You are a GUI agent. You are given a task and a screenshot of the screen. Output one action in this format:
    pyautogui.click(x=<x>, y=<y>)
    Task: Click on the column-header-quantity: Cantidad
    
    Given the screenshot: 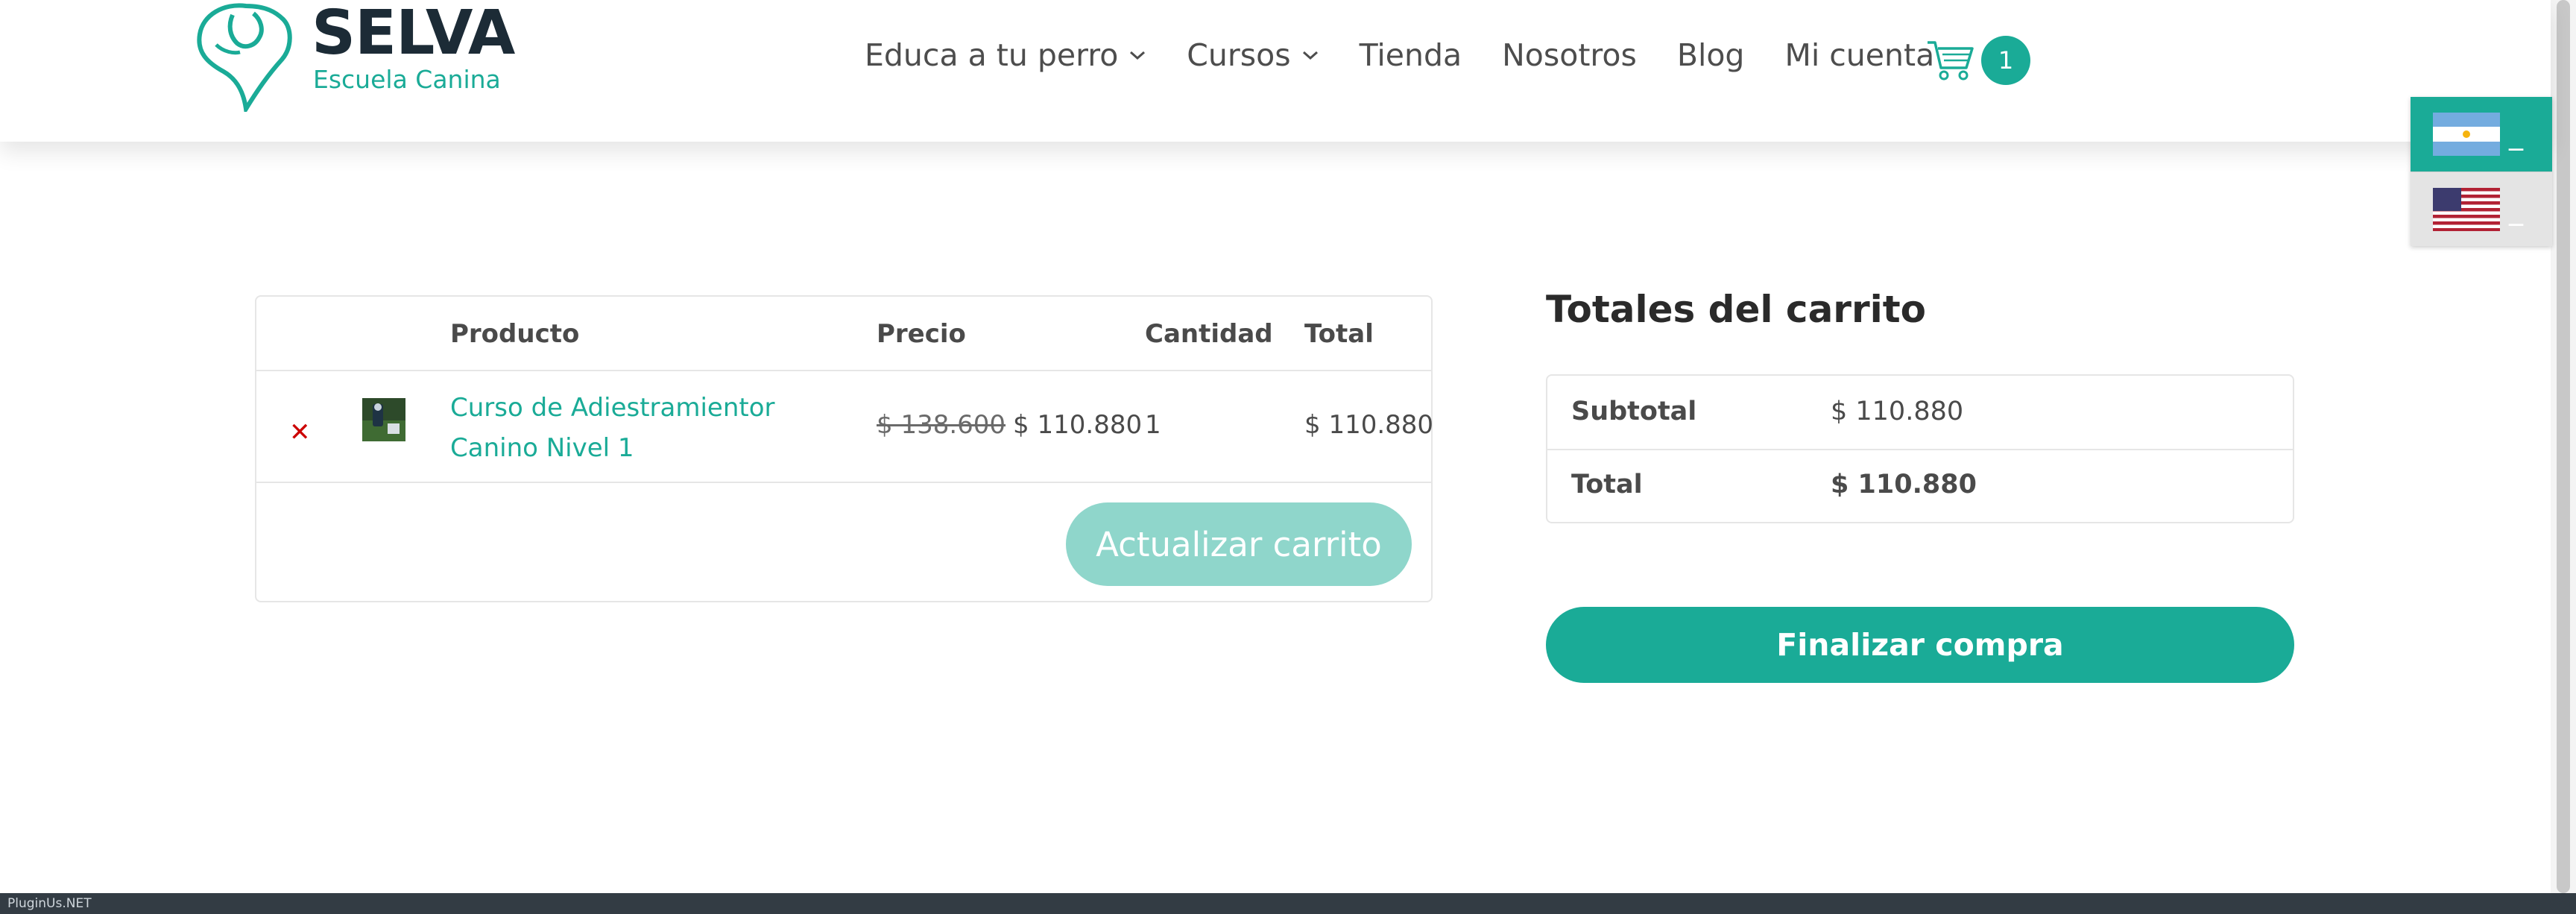 What is the action you would take?
    pyautogui.click(x=1209, y=334)
    